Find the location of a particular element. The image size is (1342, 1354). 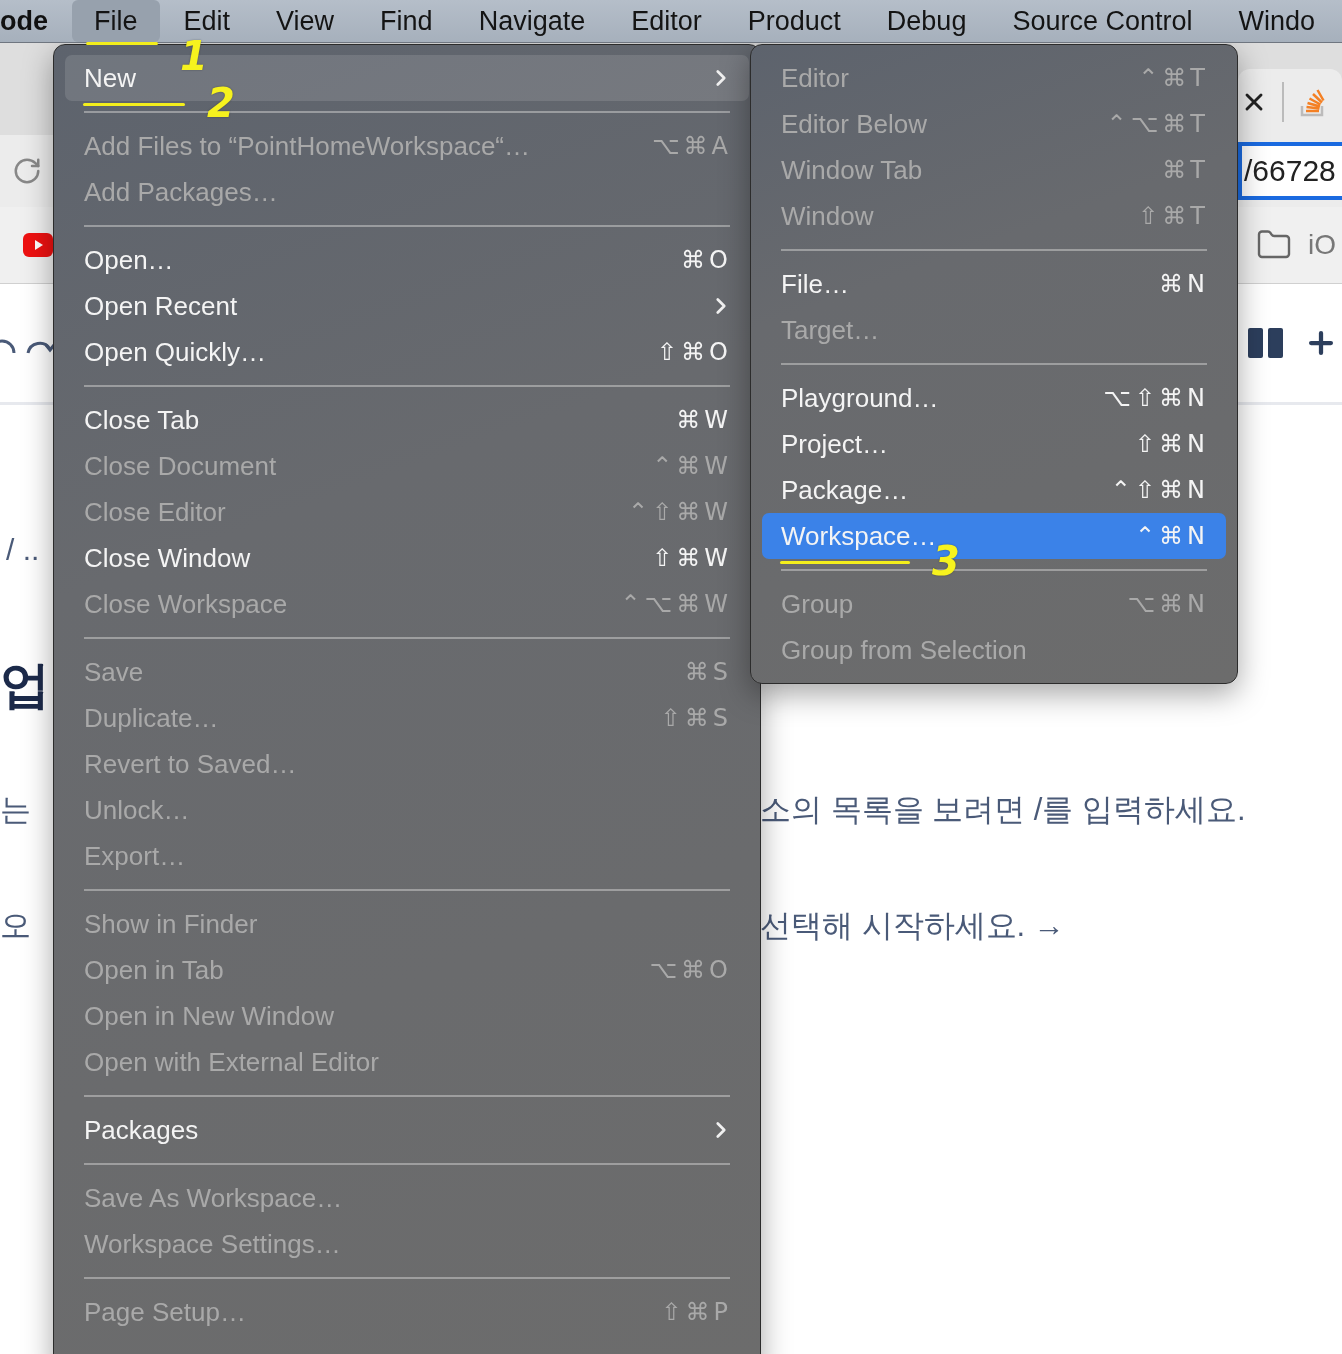

shortcut-label: ⌃⌘N is located at coordinates (1171, 536).